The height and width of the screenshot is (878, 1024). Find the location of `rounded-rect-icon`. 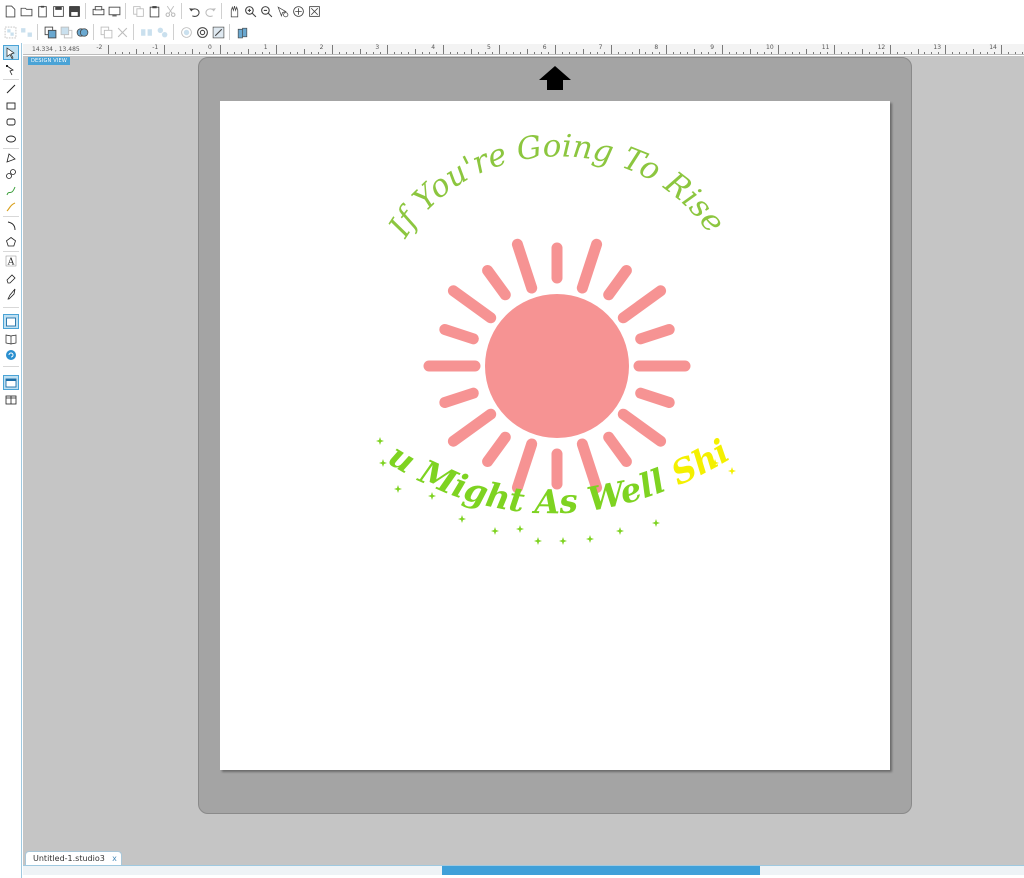

rounded-rect-icon is located at coordinates (11, 121).